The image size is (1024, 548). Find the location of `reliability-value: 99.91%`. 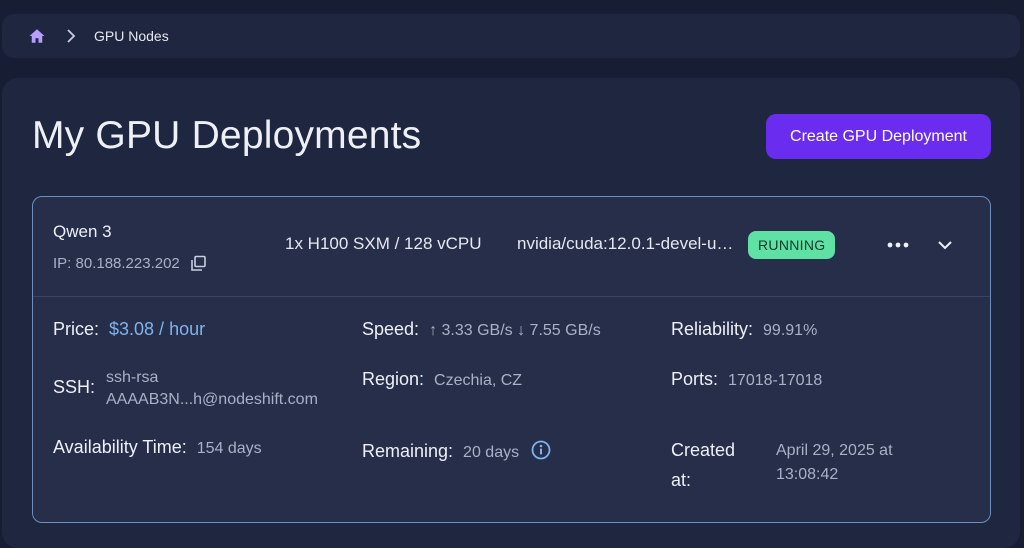

reliability-value: 99.91% is located at coordinates (790, 330).